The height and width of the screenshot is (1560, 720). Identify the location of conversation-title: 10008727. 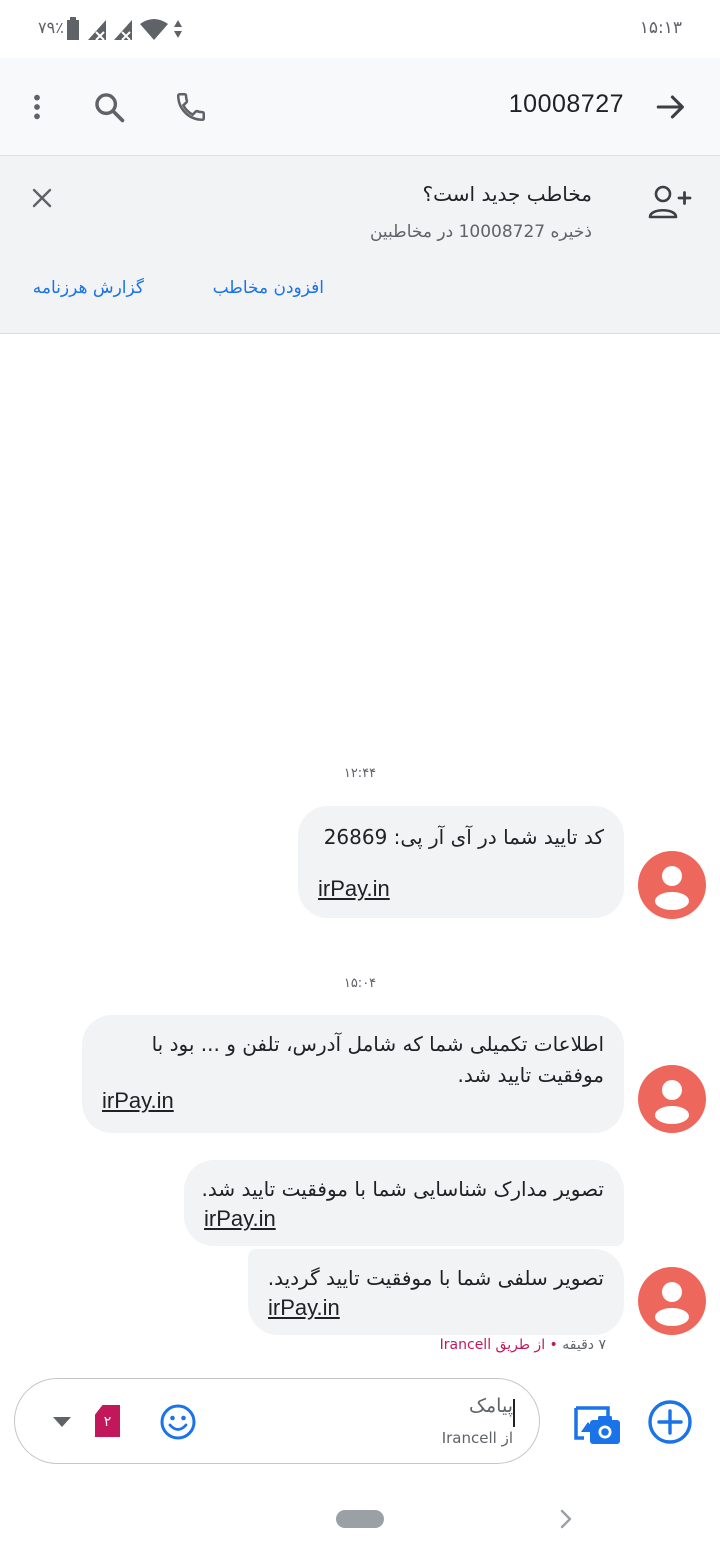
(566, 104).